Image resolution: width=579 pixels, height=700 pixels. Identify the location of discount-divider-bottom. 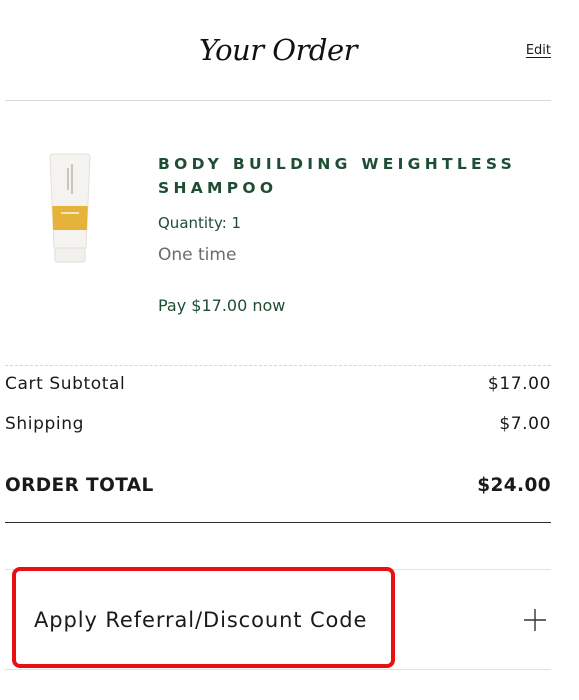
(278, 669).